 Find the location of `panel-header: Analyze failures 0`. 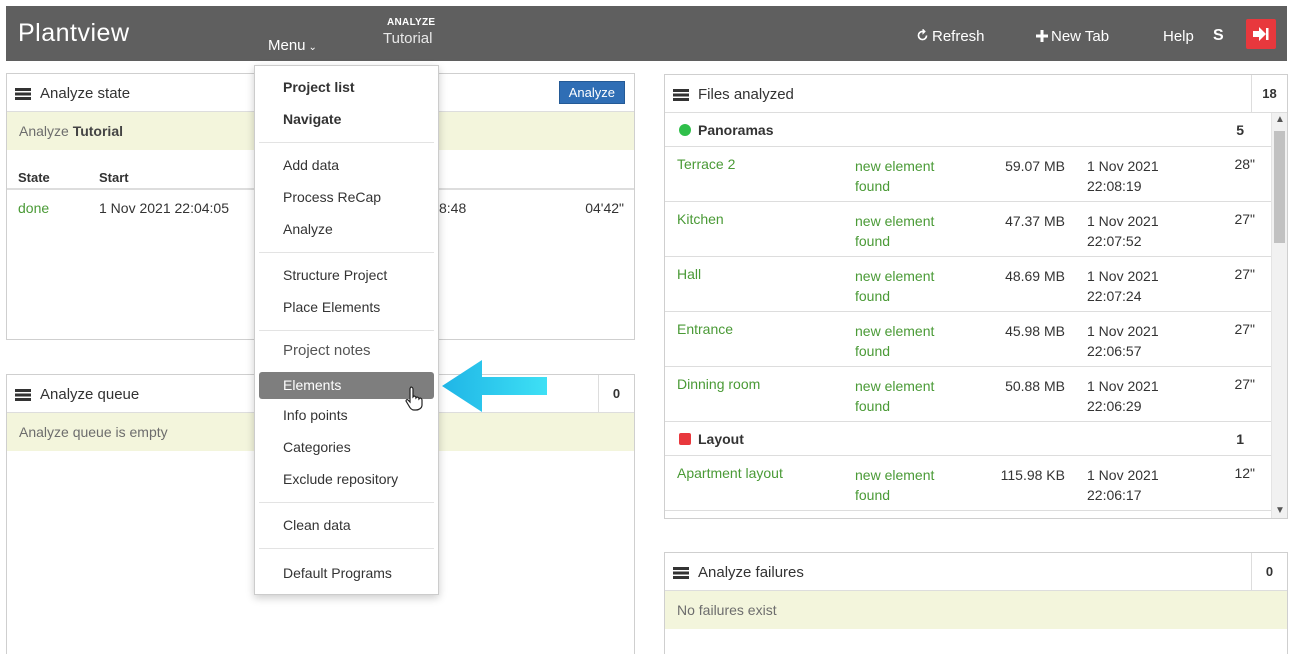

panel-header: Analyze failures 0 is located at coordinates (976, 572).